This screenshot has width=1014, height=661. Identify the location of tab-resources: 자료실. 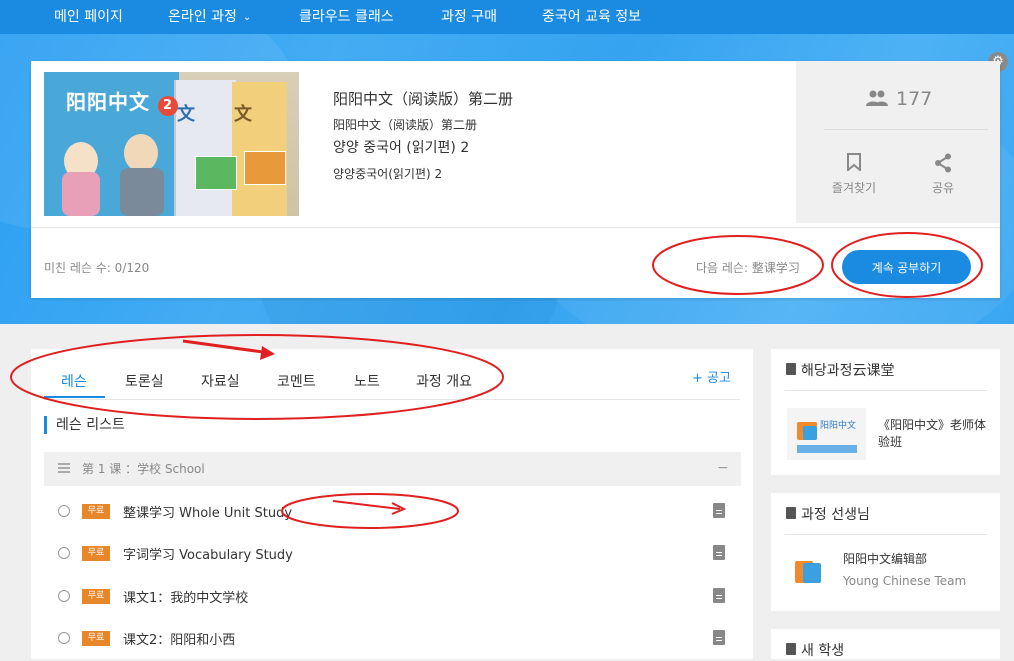
(220, 381).